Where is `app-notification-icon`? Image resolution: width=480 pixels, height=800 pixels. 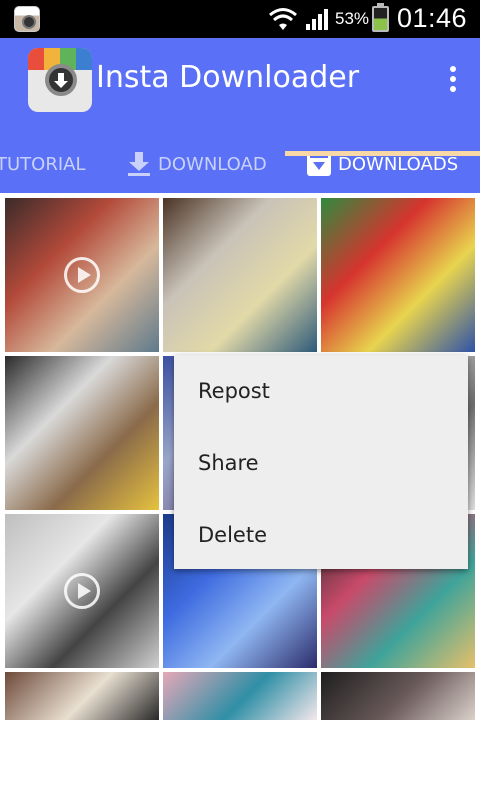
app-notification-icon is located at coordinates (27, 19).